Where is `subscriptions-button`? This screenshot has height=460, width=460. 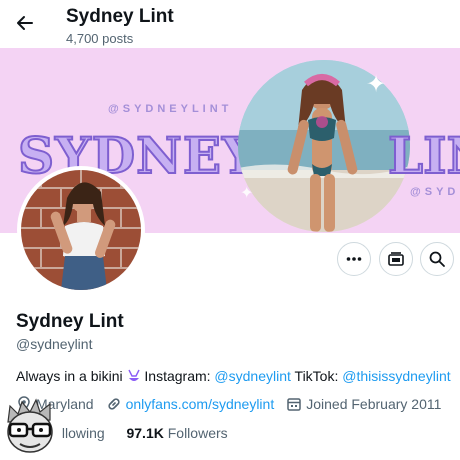 subscriptions-button is located at coordinates (396, 259).